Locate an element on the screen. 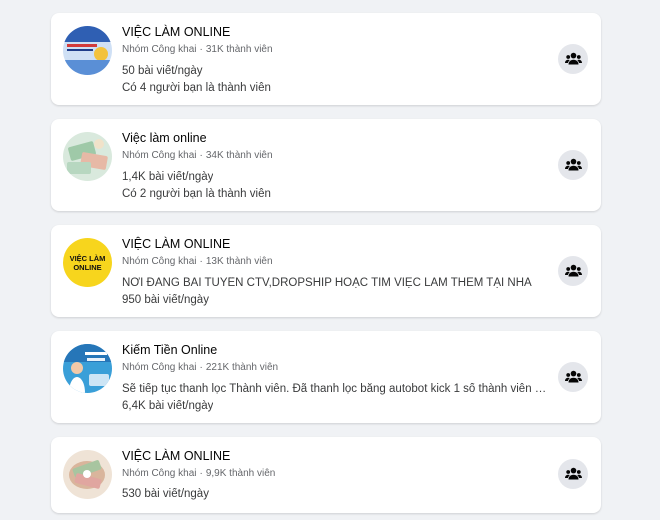 Image resolution: width=660 pixels, height=520 pixels. group-avatar: VIỆC LÀM ONLINE is located at coordinates (87, 262).